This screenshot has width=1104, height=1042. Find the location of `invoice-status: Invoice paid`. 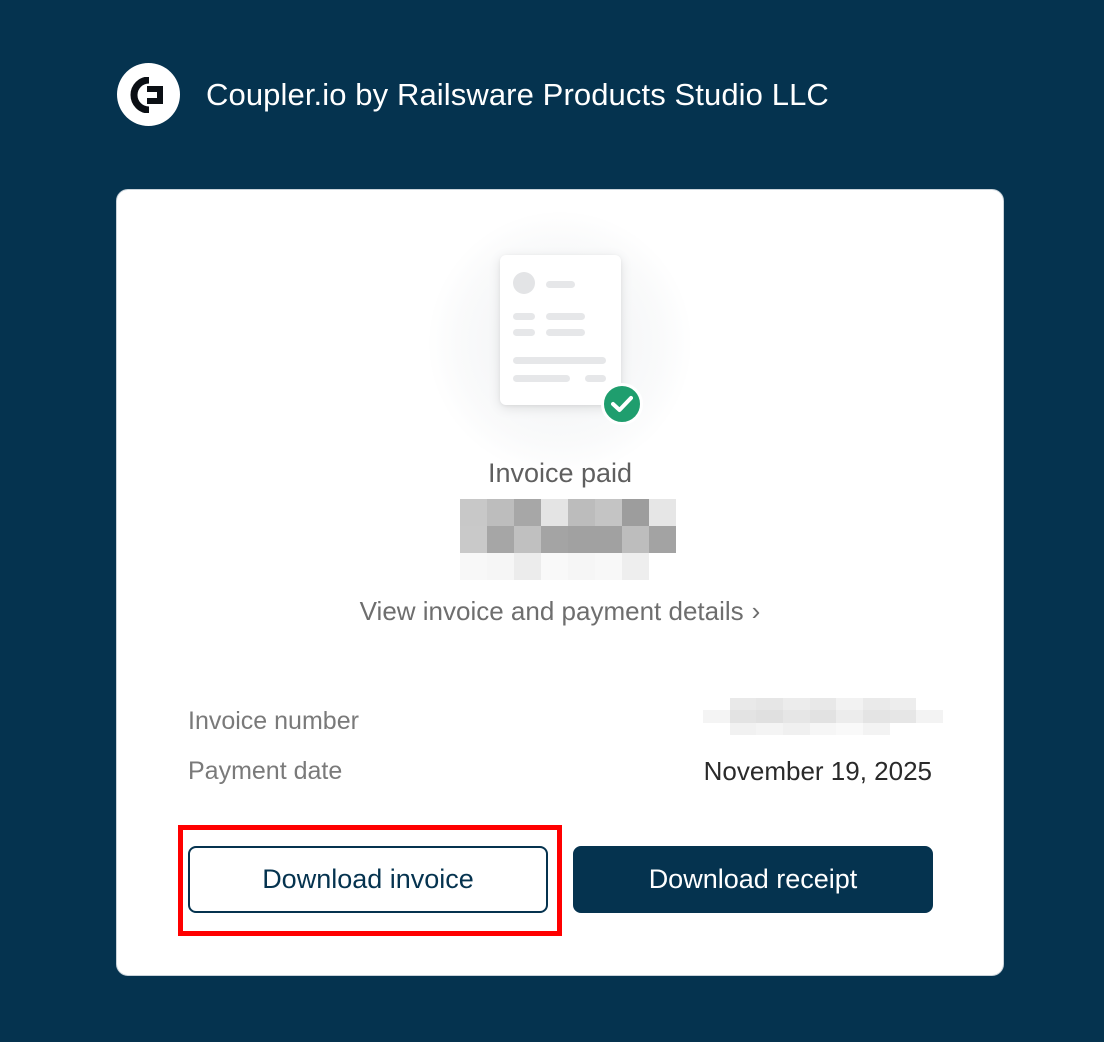

invoice-status: Invoice paid is located at coordinates (560, 473).